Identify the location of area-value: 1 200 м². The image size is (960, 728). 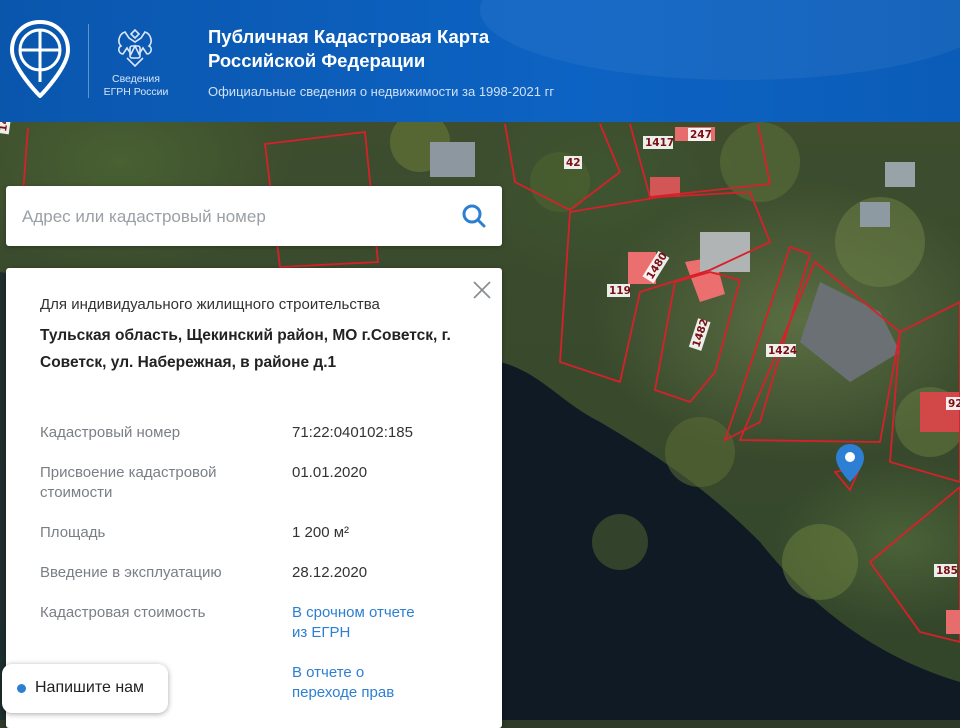
(321, 532).